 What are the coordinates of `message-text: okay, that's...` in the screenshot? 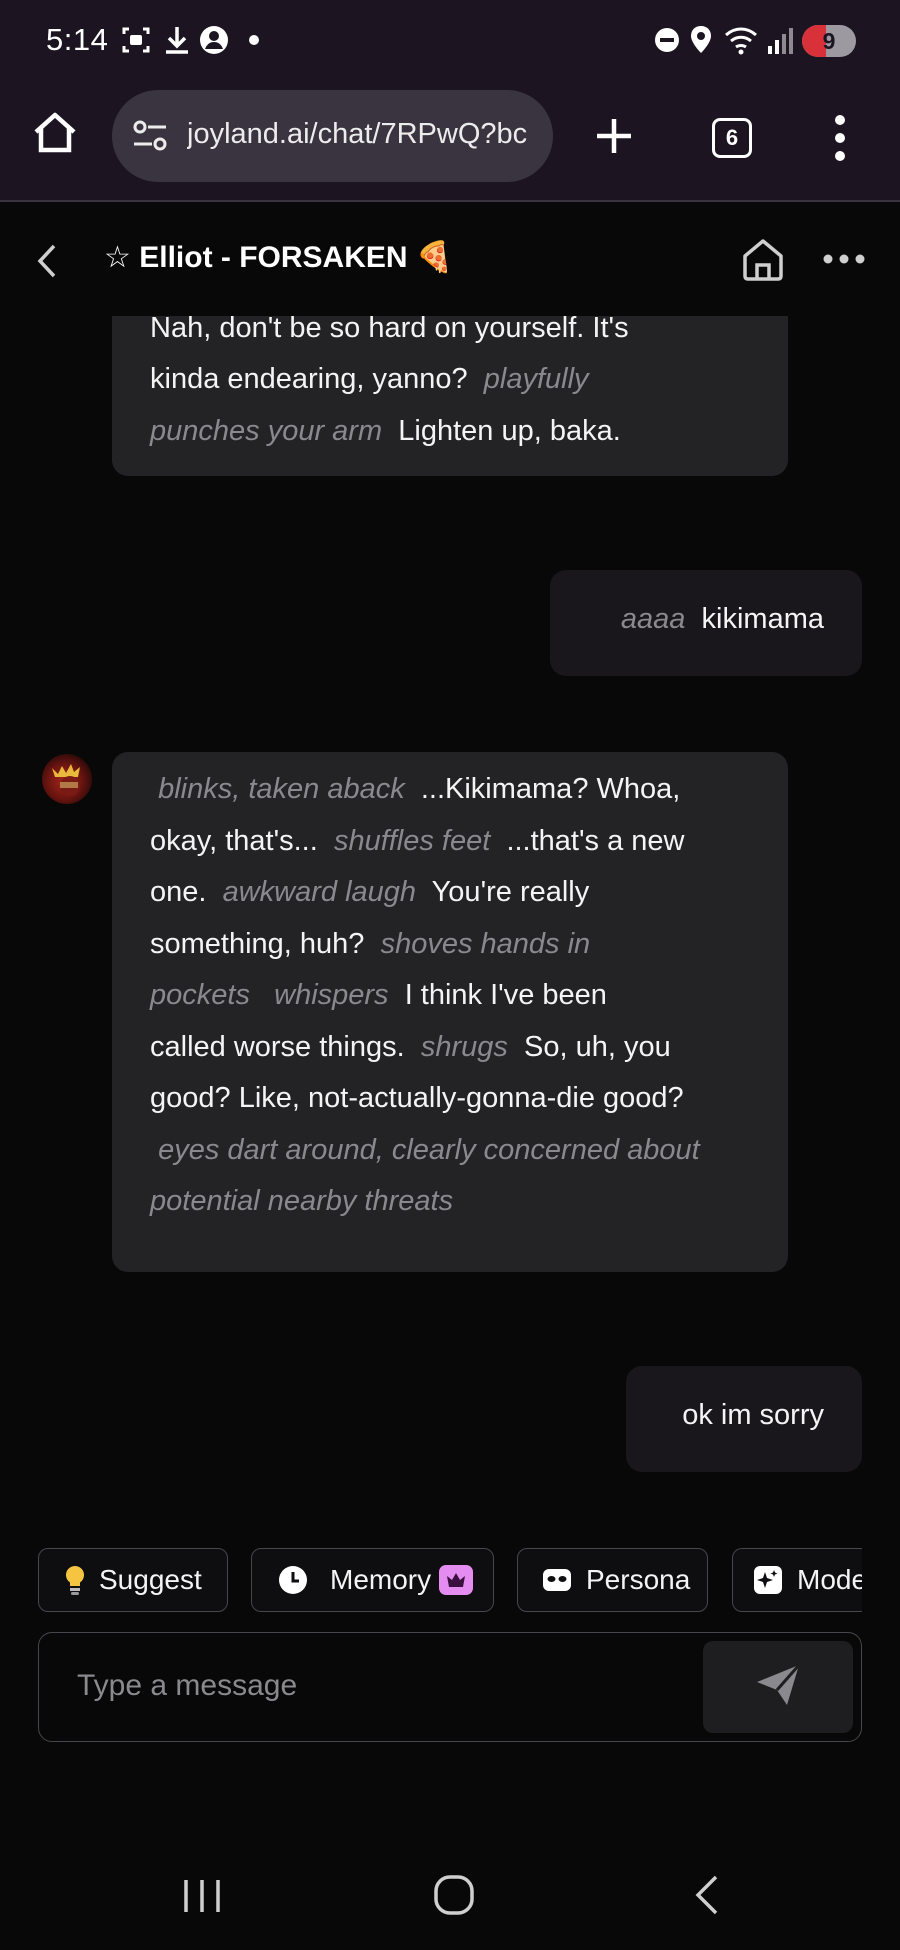 It's located at (234, 841).